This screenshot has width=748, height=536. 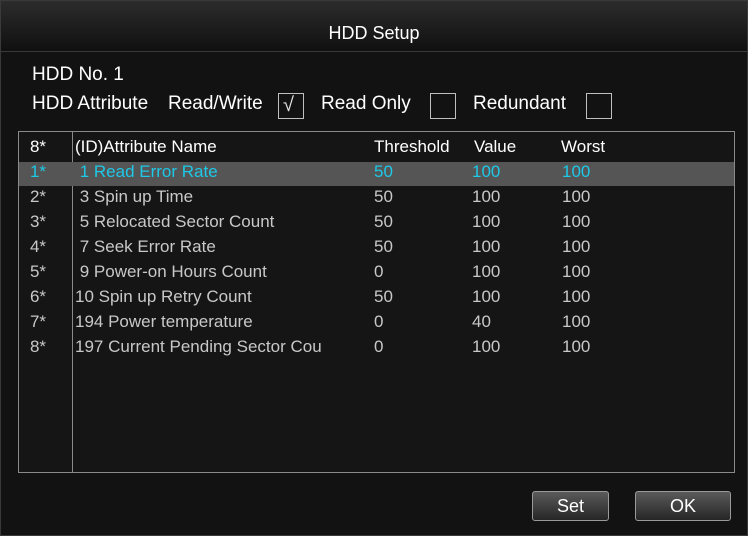 What do you see at coordinates (443, 106) in the screenshot?
I see `read-only-checkbox` at bounding box center [443, 106].